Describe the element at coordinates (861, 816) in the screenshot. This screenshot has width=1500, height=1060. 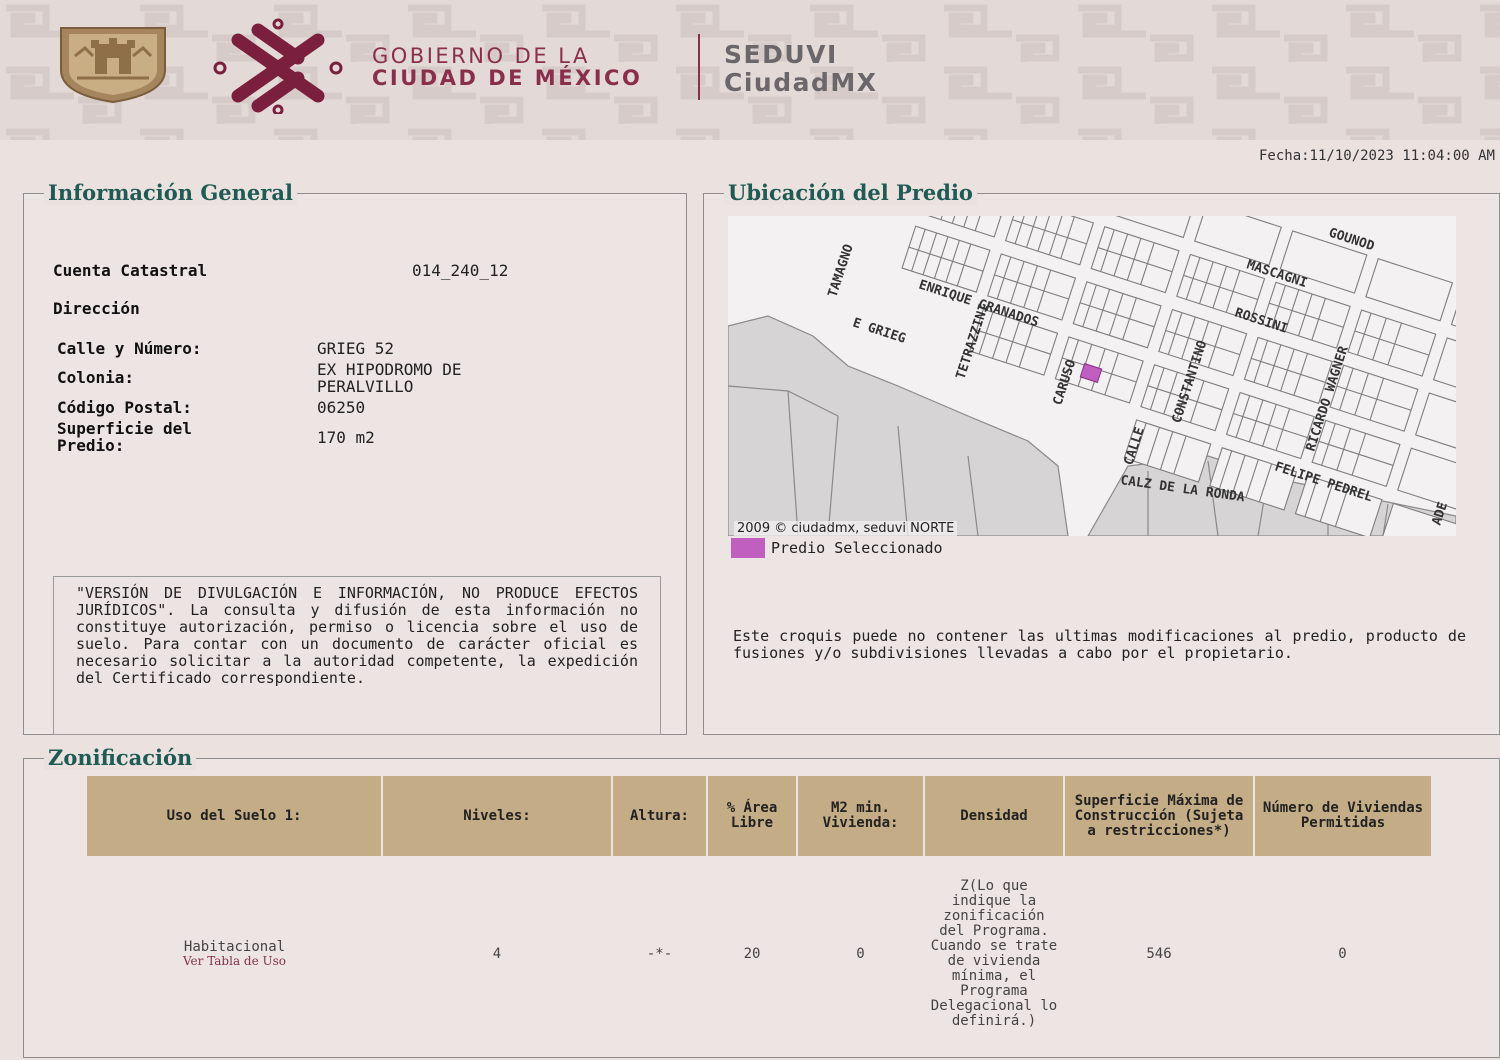
I see `col-m2-min: M2 min. Vivienda:` at that location.